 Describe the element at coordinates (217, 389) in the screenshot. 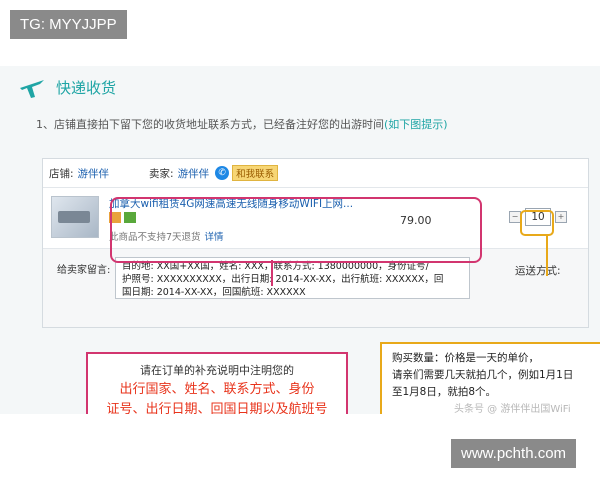

I see `red-callout-line: 出行国家、姓名、联系方式、身份` at that location.